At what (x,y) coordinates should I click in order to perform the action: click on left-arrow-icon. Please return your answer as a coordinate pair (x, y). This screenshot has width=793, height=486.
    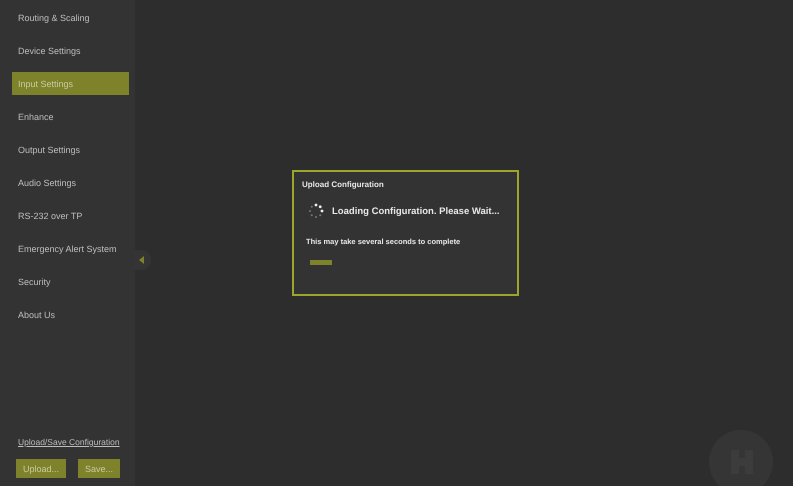
    Looking at the image, I should click on (142, 260).